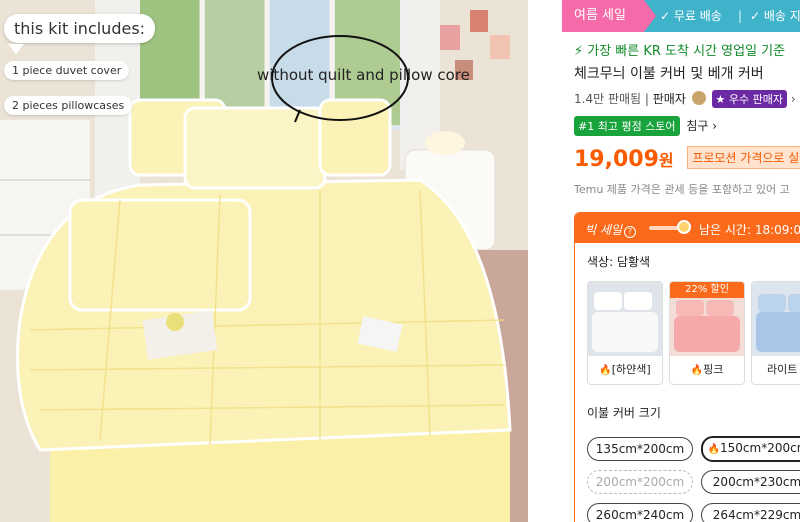 This screenshot has width=800, height=522. Describe the element at coordinates (750, 449) in the screenshot. I see `size-option-selected: 🔥150cm*200cm` at that location.